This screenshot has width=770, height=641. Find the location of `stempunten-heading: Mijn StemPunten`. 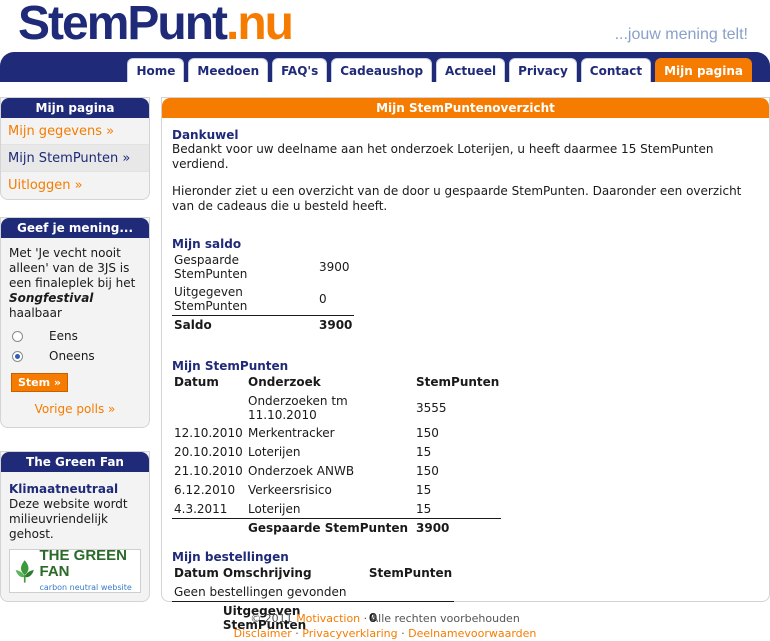

stempunten-heading: Mijn StemPunten is located at coordinates (230, 365).